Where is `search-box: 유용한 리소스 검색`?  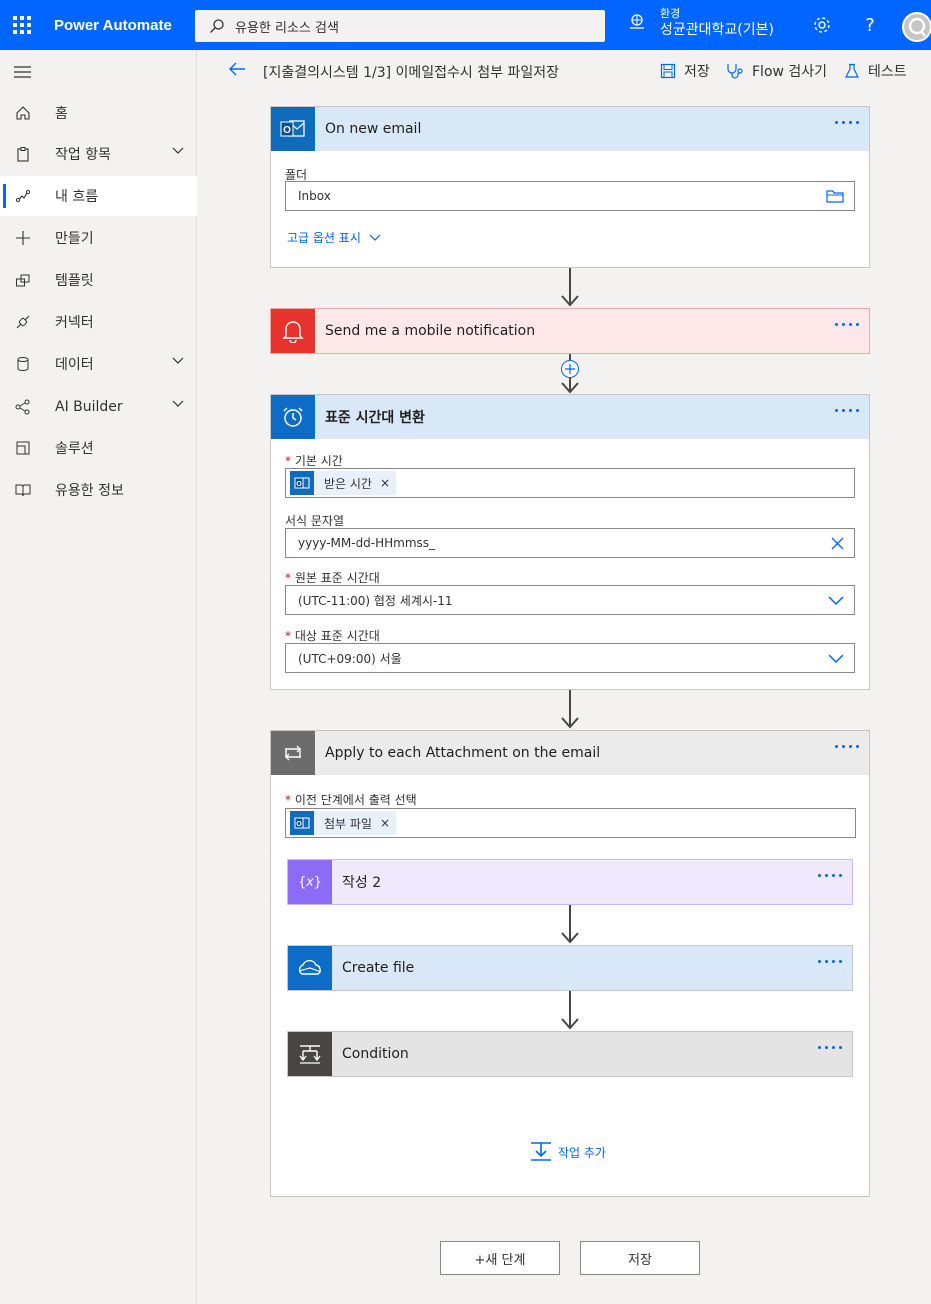
search-box: 유용한 리소스 검색 is located at coordinates (400, 26).